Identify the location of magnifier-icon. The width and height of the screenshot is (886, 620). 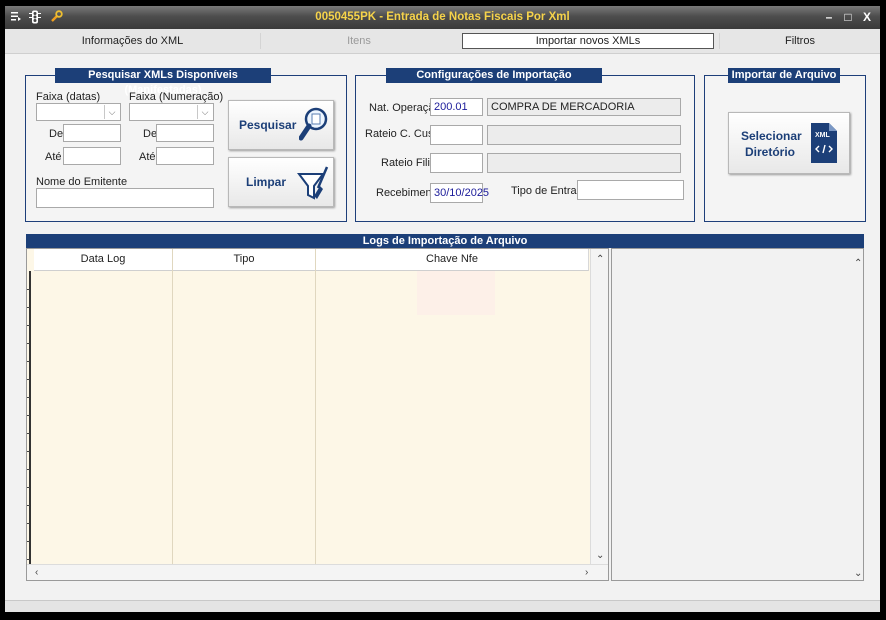
(313, 126).